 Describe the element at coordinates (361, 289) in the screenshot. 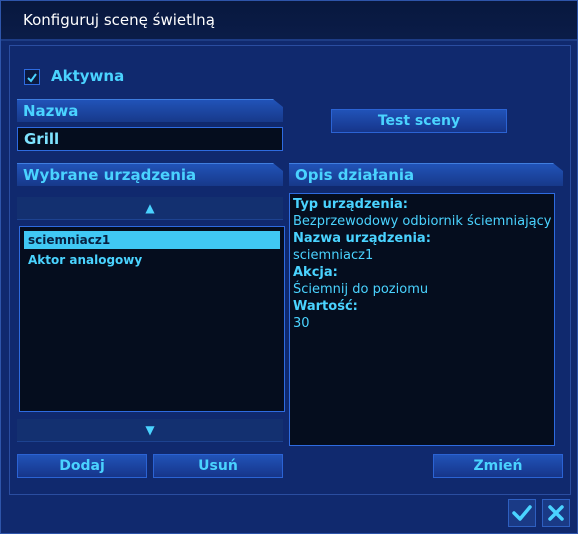

I see `action-value: Ściemnij do poziomu` at that location.